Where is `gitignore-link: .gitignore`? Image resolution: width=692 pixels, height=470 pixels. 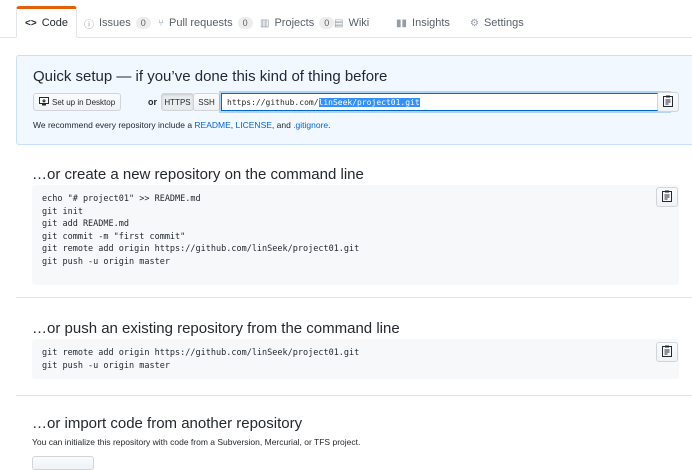 gitignore-link: .gitignore is located at coordinates (310, 125).